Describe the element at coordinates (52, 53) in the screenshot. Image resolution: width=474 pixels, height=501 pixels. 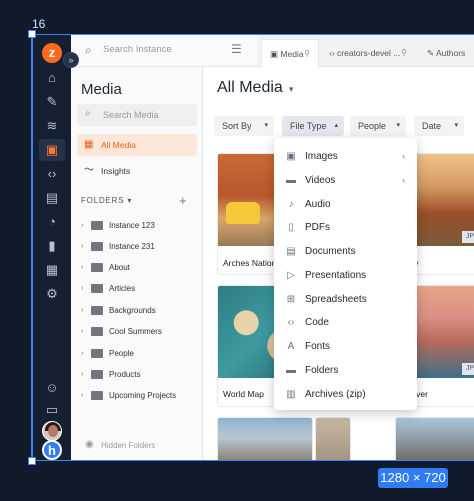
I see `app-logo: z` at that location.